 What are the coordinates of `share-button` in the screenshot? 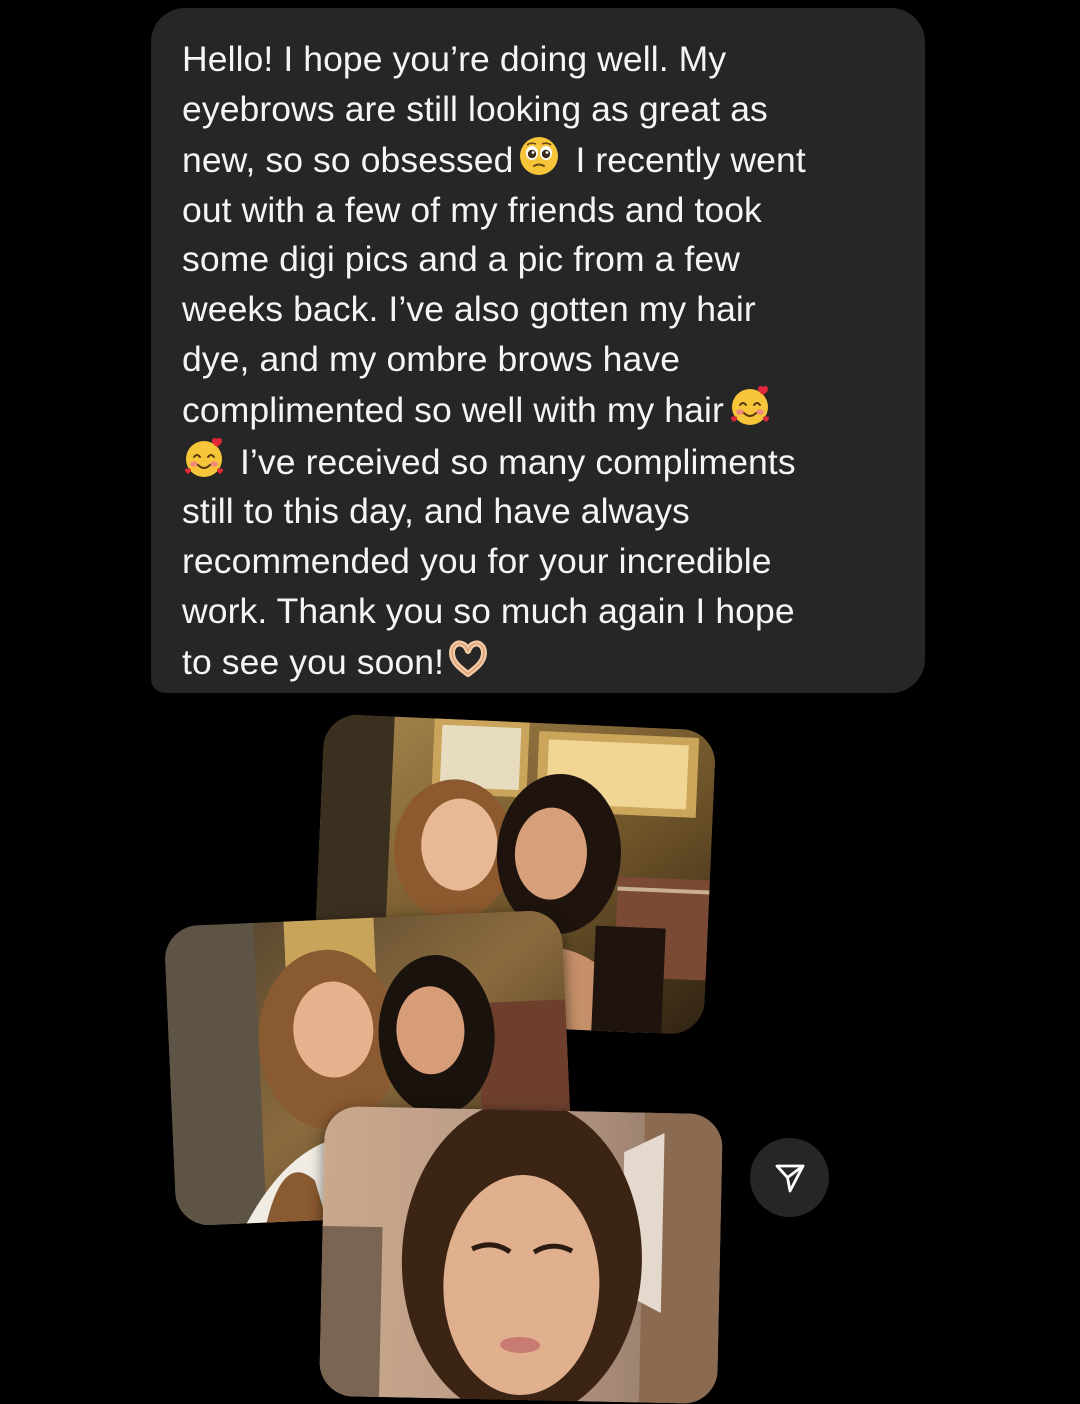 It's located at (789, 1177).